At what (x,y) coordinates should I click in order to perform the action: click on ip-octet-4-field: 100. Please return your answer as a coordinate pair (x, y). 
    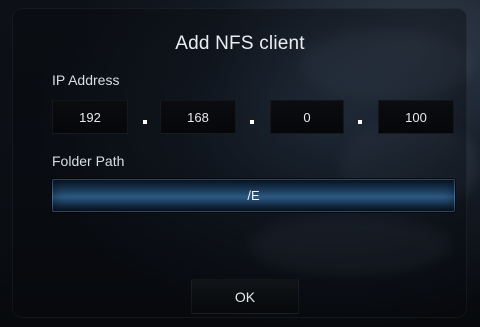
    Looking at the image, I should click on (416, 117).